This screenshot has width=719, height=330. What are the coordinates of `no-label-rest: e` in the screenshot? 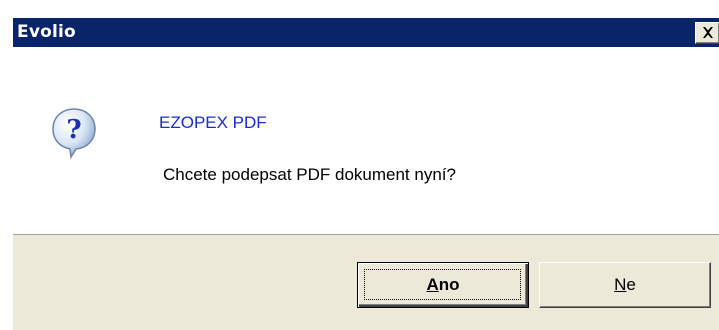 It's located at (631, 284).